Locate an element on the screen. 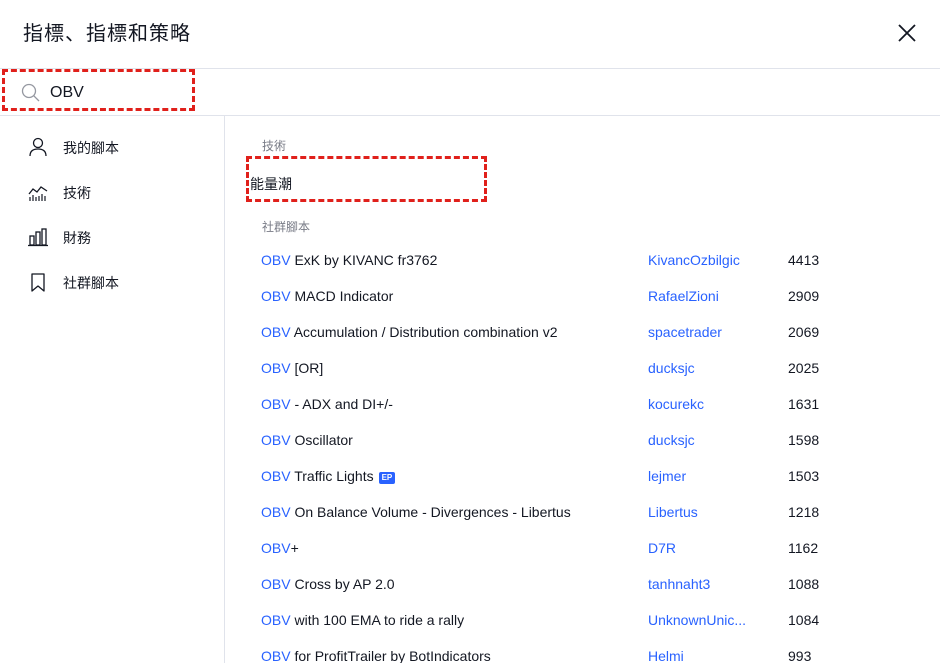  script-likes-count: 1503 is located at coordinates (804, 476).